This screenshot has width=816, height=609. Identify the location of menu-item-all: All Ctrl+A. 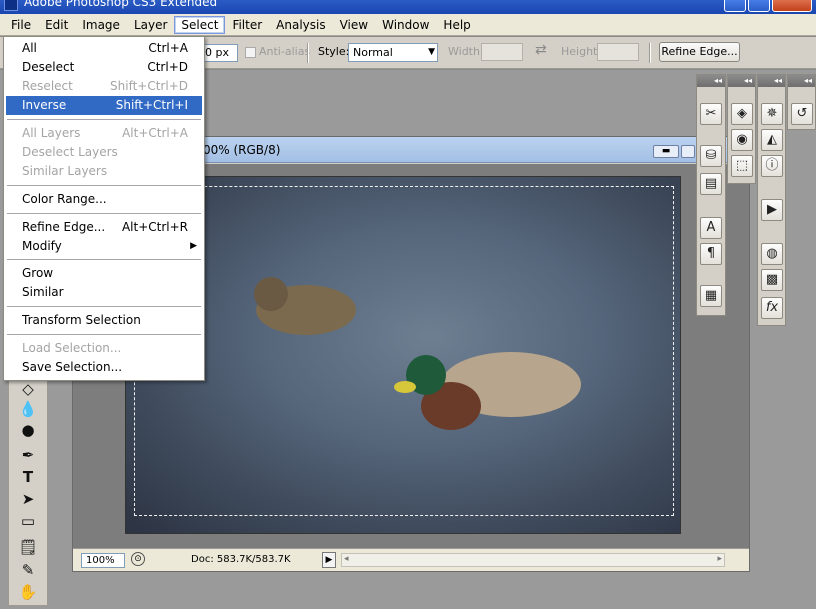
(104, 48).